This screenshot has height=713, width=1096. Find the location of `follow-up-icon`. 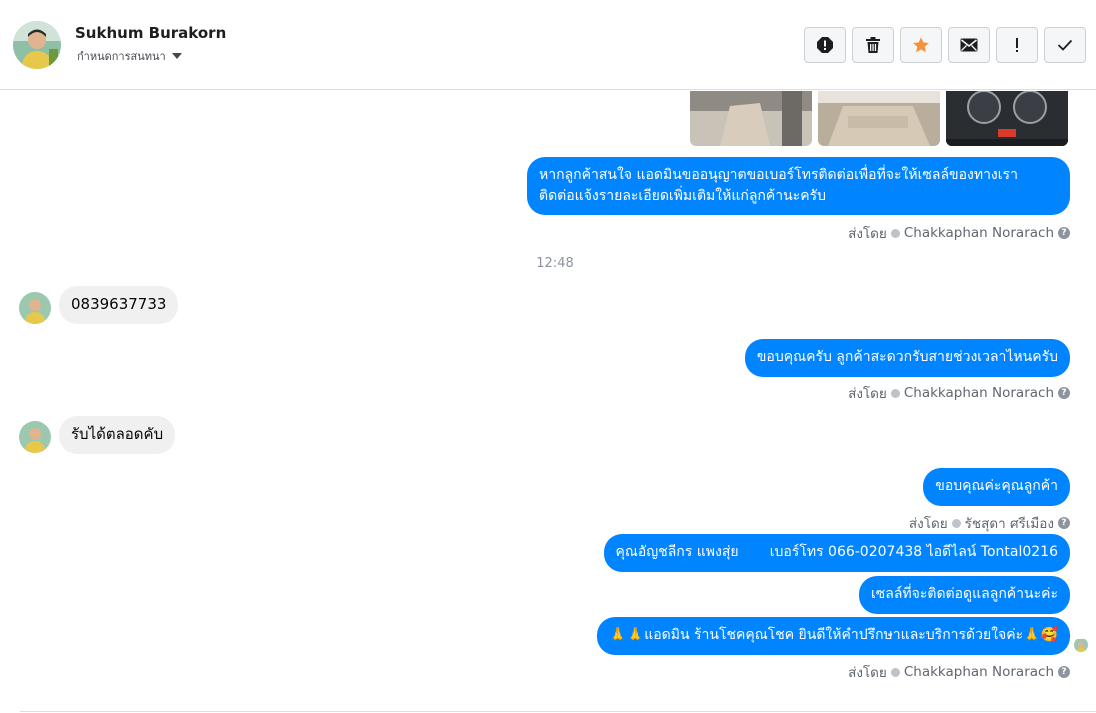

follow-up-icon is located at coordinates (1017, 45).